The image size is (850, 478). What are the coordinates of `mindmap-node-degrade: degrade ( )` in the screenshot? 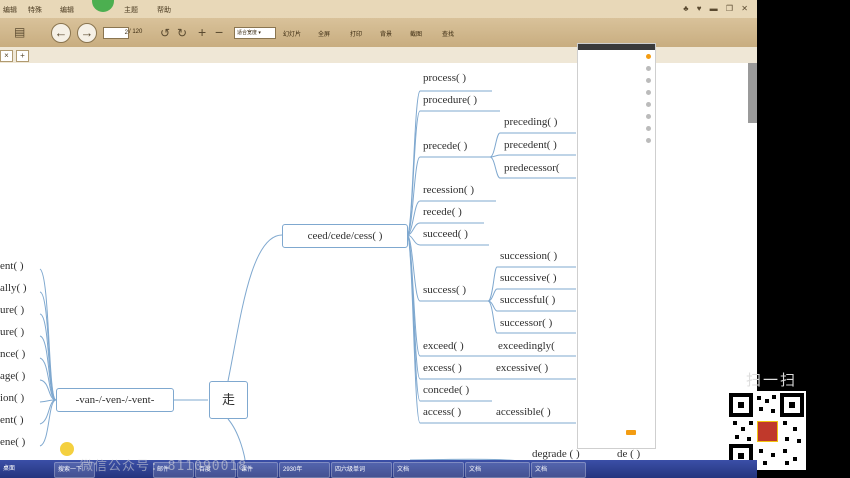 It's located at (556, 454).